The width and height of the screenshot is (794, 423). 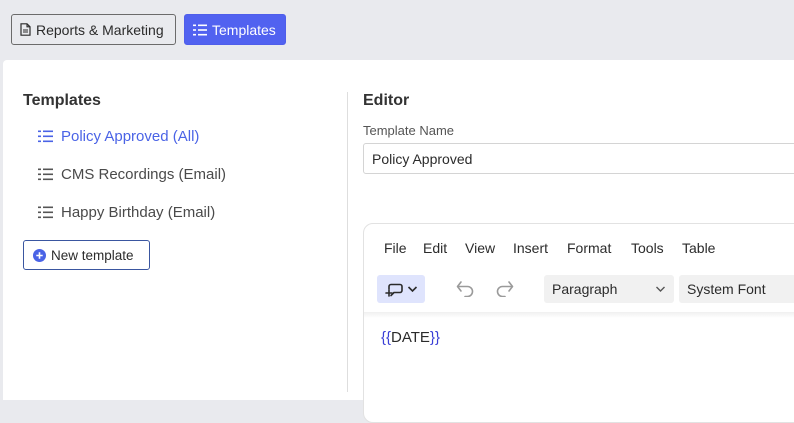 I want to click on templates-nav-label: Templates, so click(x=244, y=29).